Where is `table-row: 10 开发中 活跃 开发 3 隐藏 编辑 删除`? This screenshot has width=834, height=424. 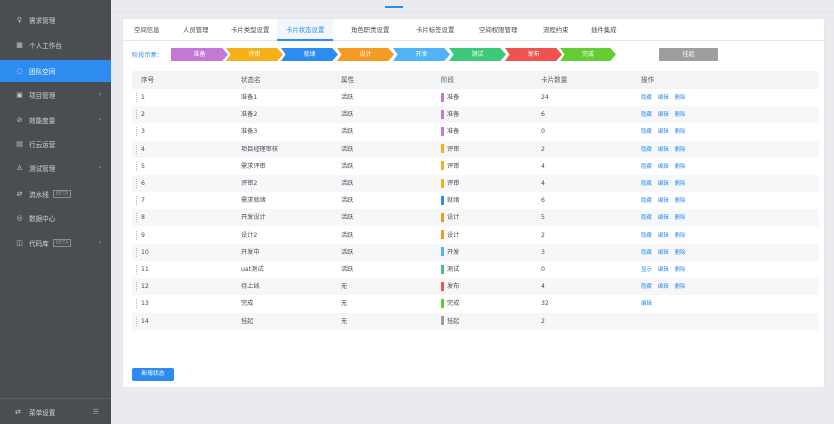 table-row: 10 开发中 活跃 开发 3 隐藏 编辑 删除 is located at coordinates (475, 252).